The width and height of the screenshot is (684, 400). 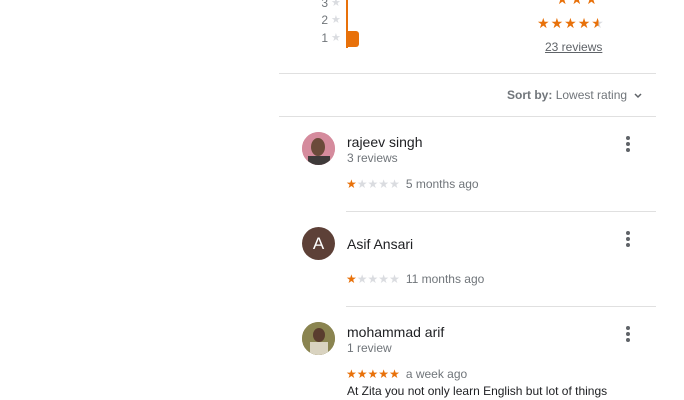 I want to click on reviewer-review-count: 1 review, so click(x=369, y=348).